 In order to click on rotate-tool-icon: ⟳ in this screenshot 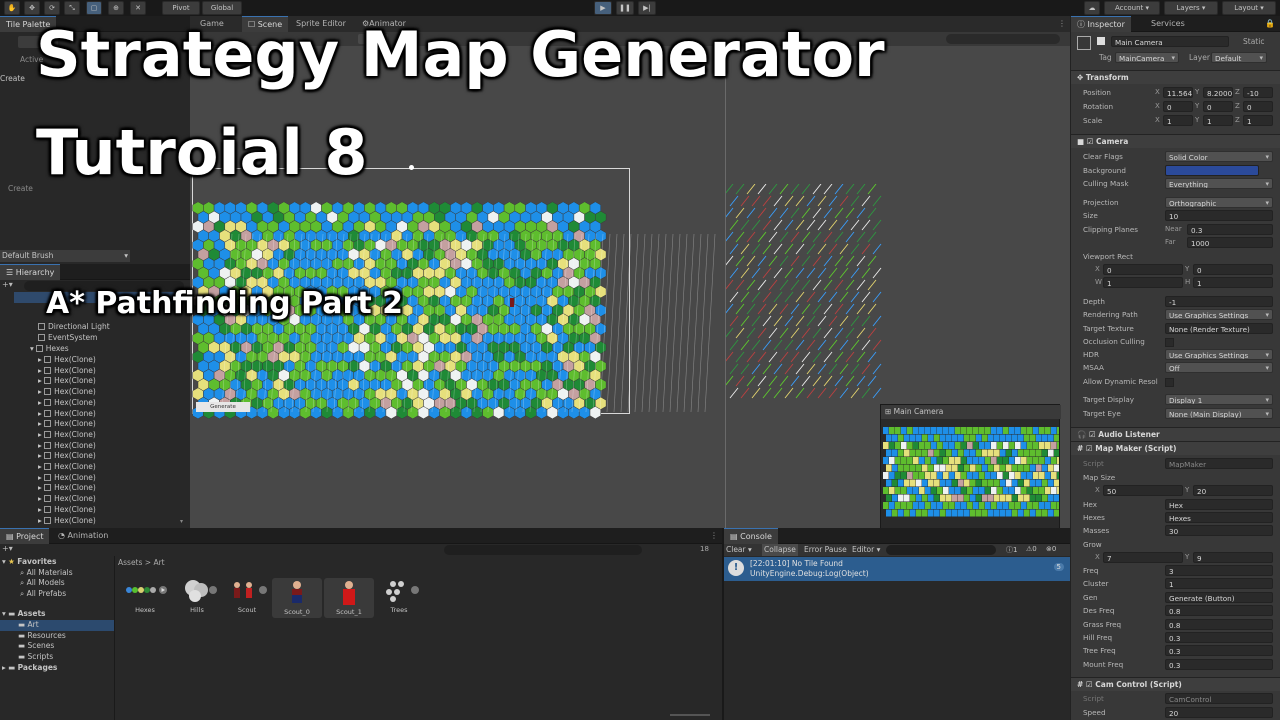, I will do `click(52, 8)`.